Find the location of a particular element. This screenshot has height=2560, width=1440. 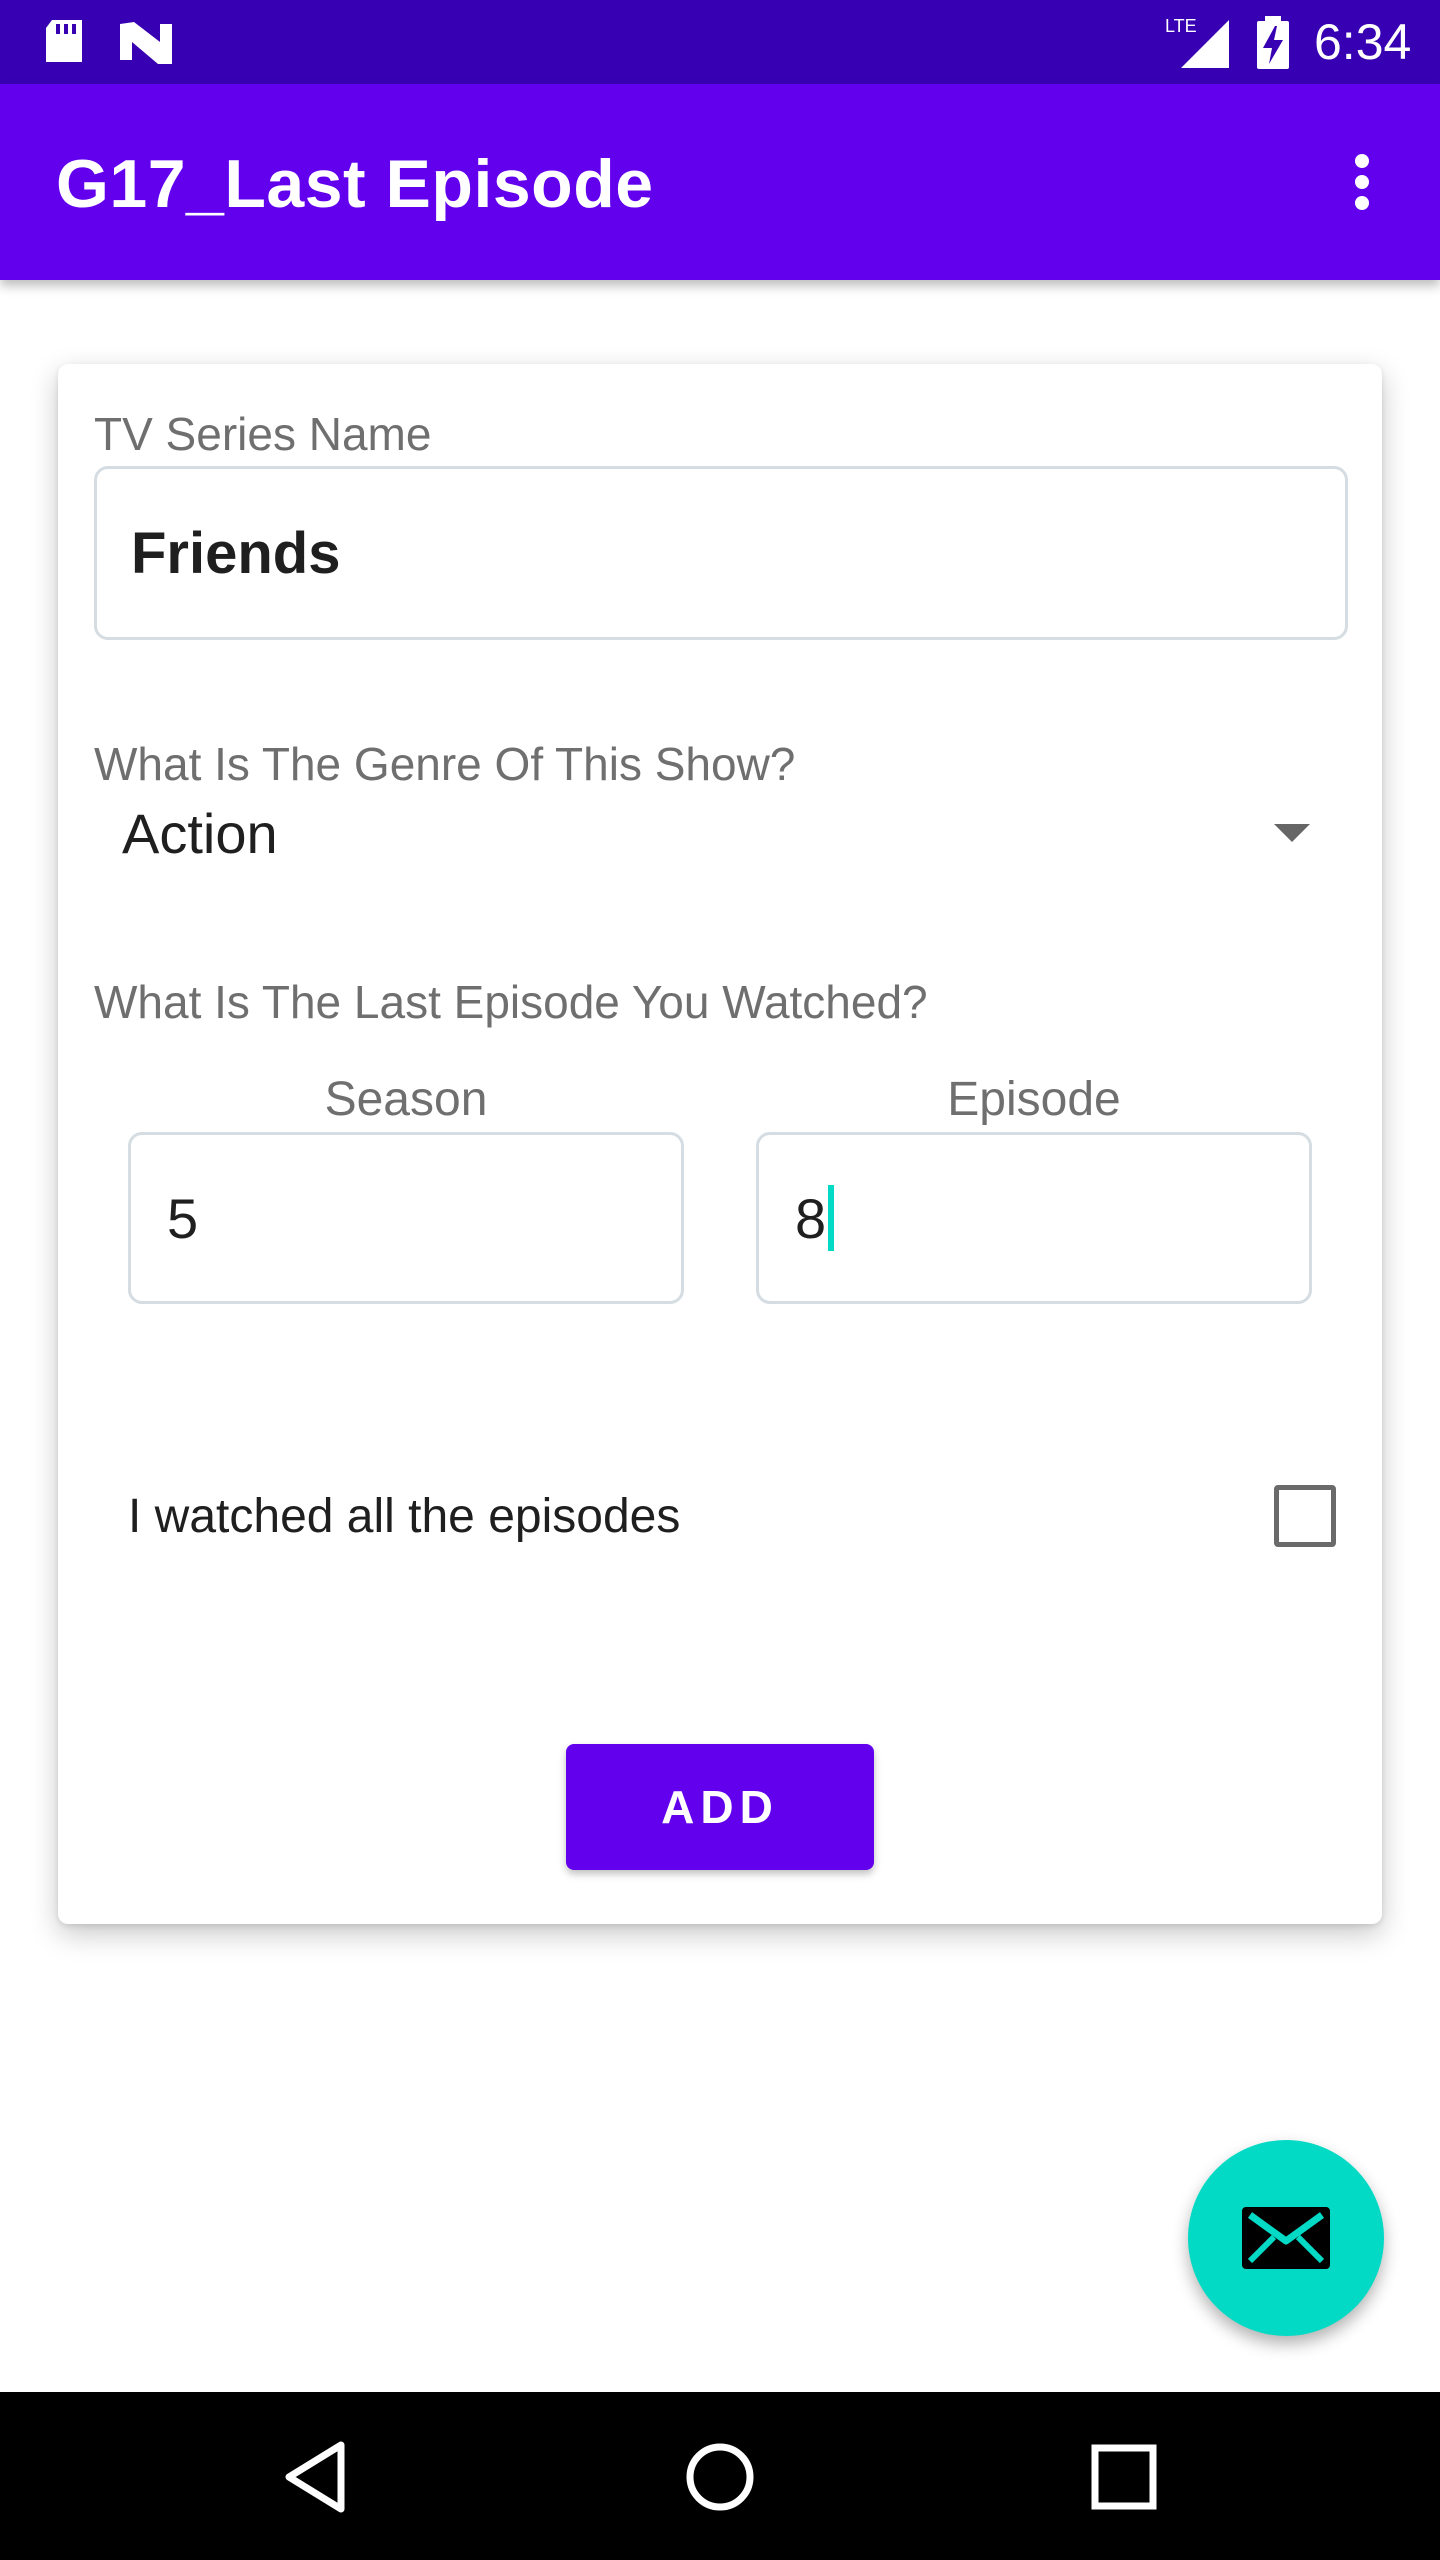

dropdown-arrow-icon is located at coordinates (1292, 833).